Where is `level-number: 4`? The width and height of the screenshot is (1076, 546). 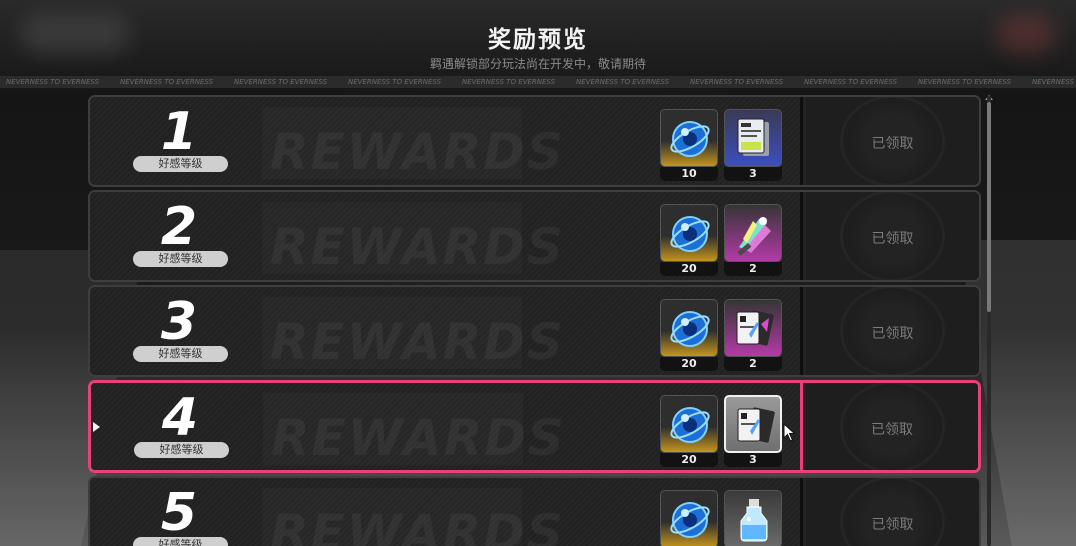
level-number: 4 is located at coordinates (180, 418).